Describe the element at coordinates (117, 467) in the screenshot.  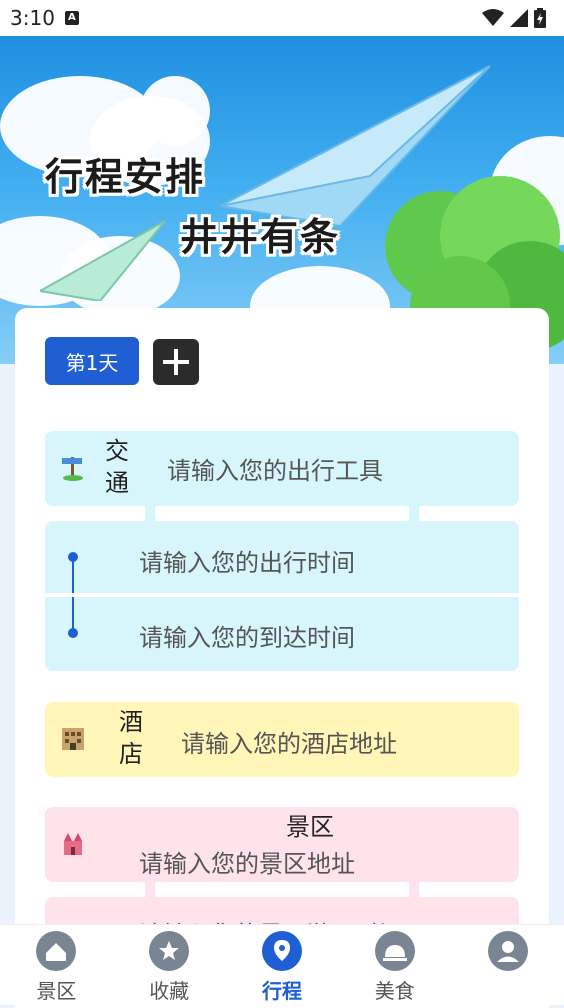
I see `transport-title: 交 通` at that location.